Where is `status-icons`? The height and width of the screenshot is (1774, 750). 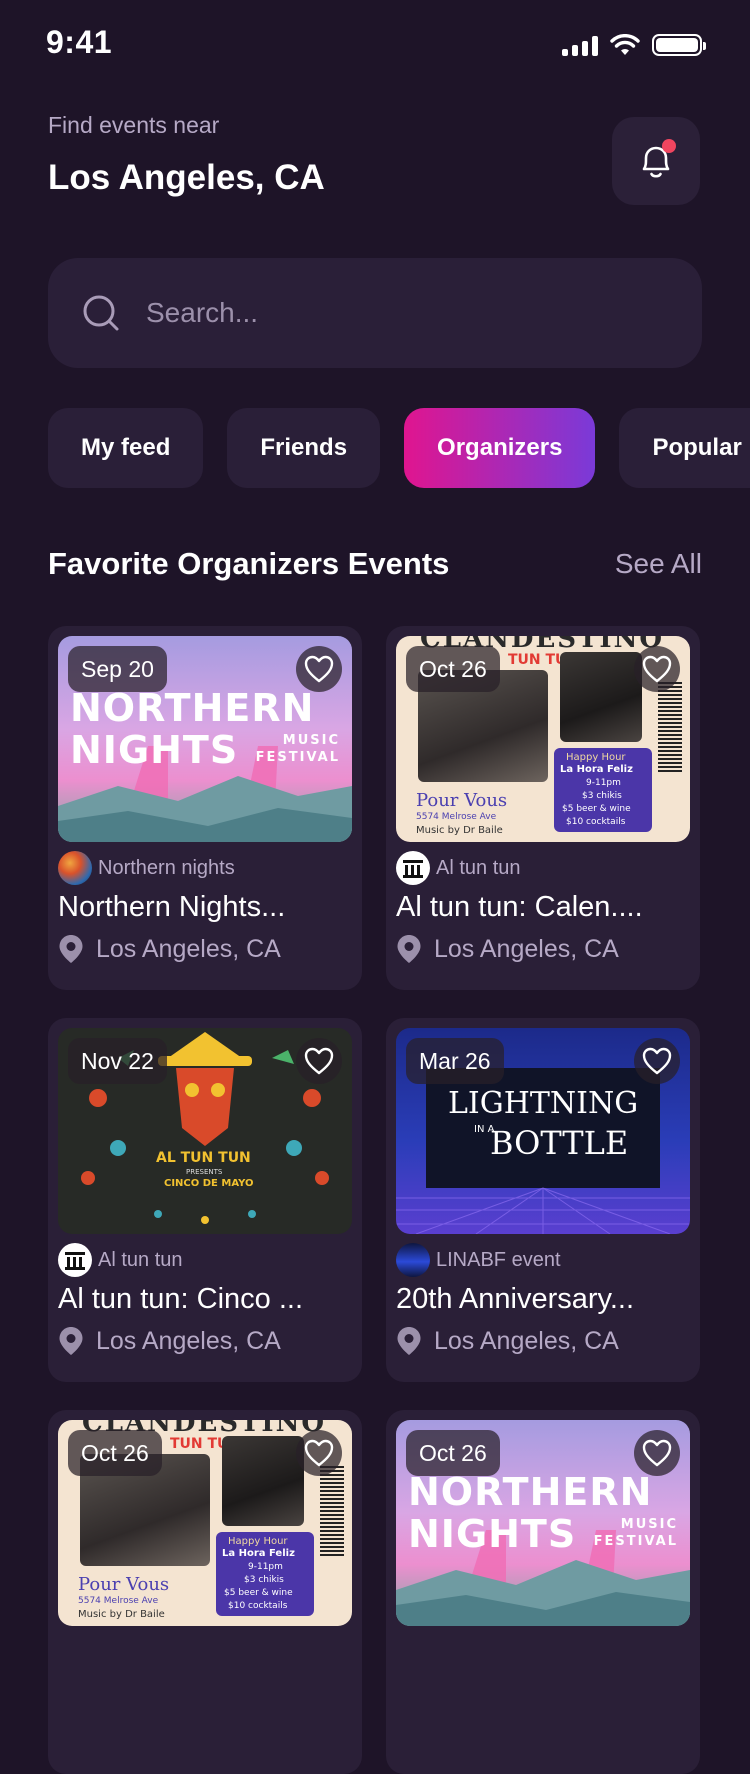 status-icons is located at coordinates (634, 45).